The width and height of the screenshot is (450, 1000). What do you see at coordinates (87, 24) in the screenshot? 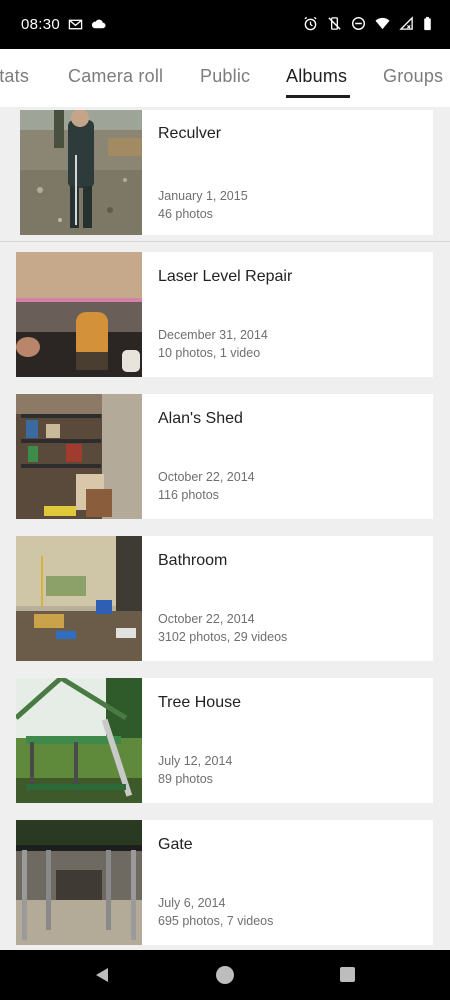
I see `status-left-icons` at bounding box center [87, 24].